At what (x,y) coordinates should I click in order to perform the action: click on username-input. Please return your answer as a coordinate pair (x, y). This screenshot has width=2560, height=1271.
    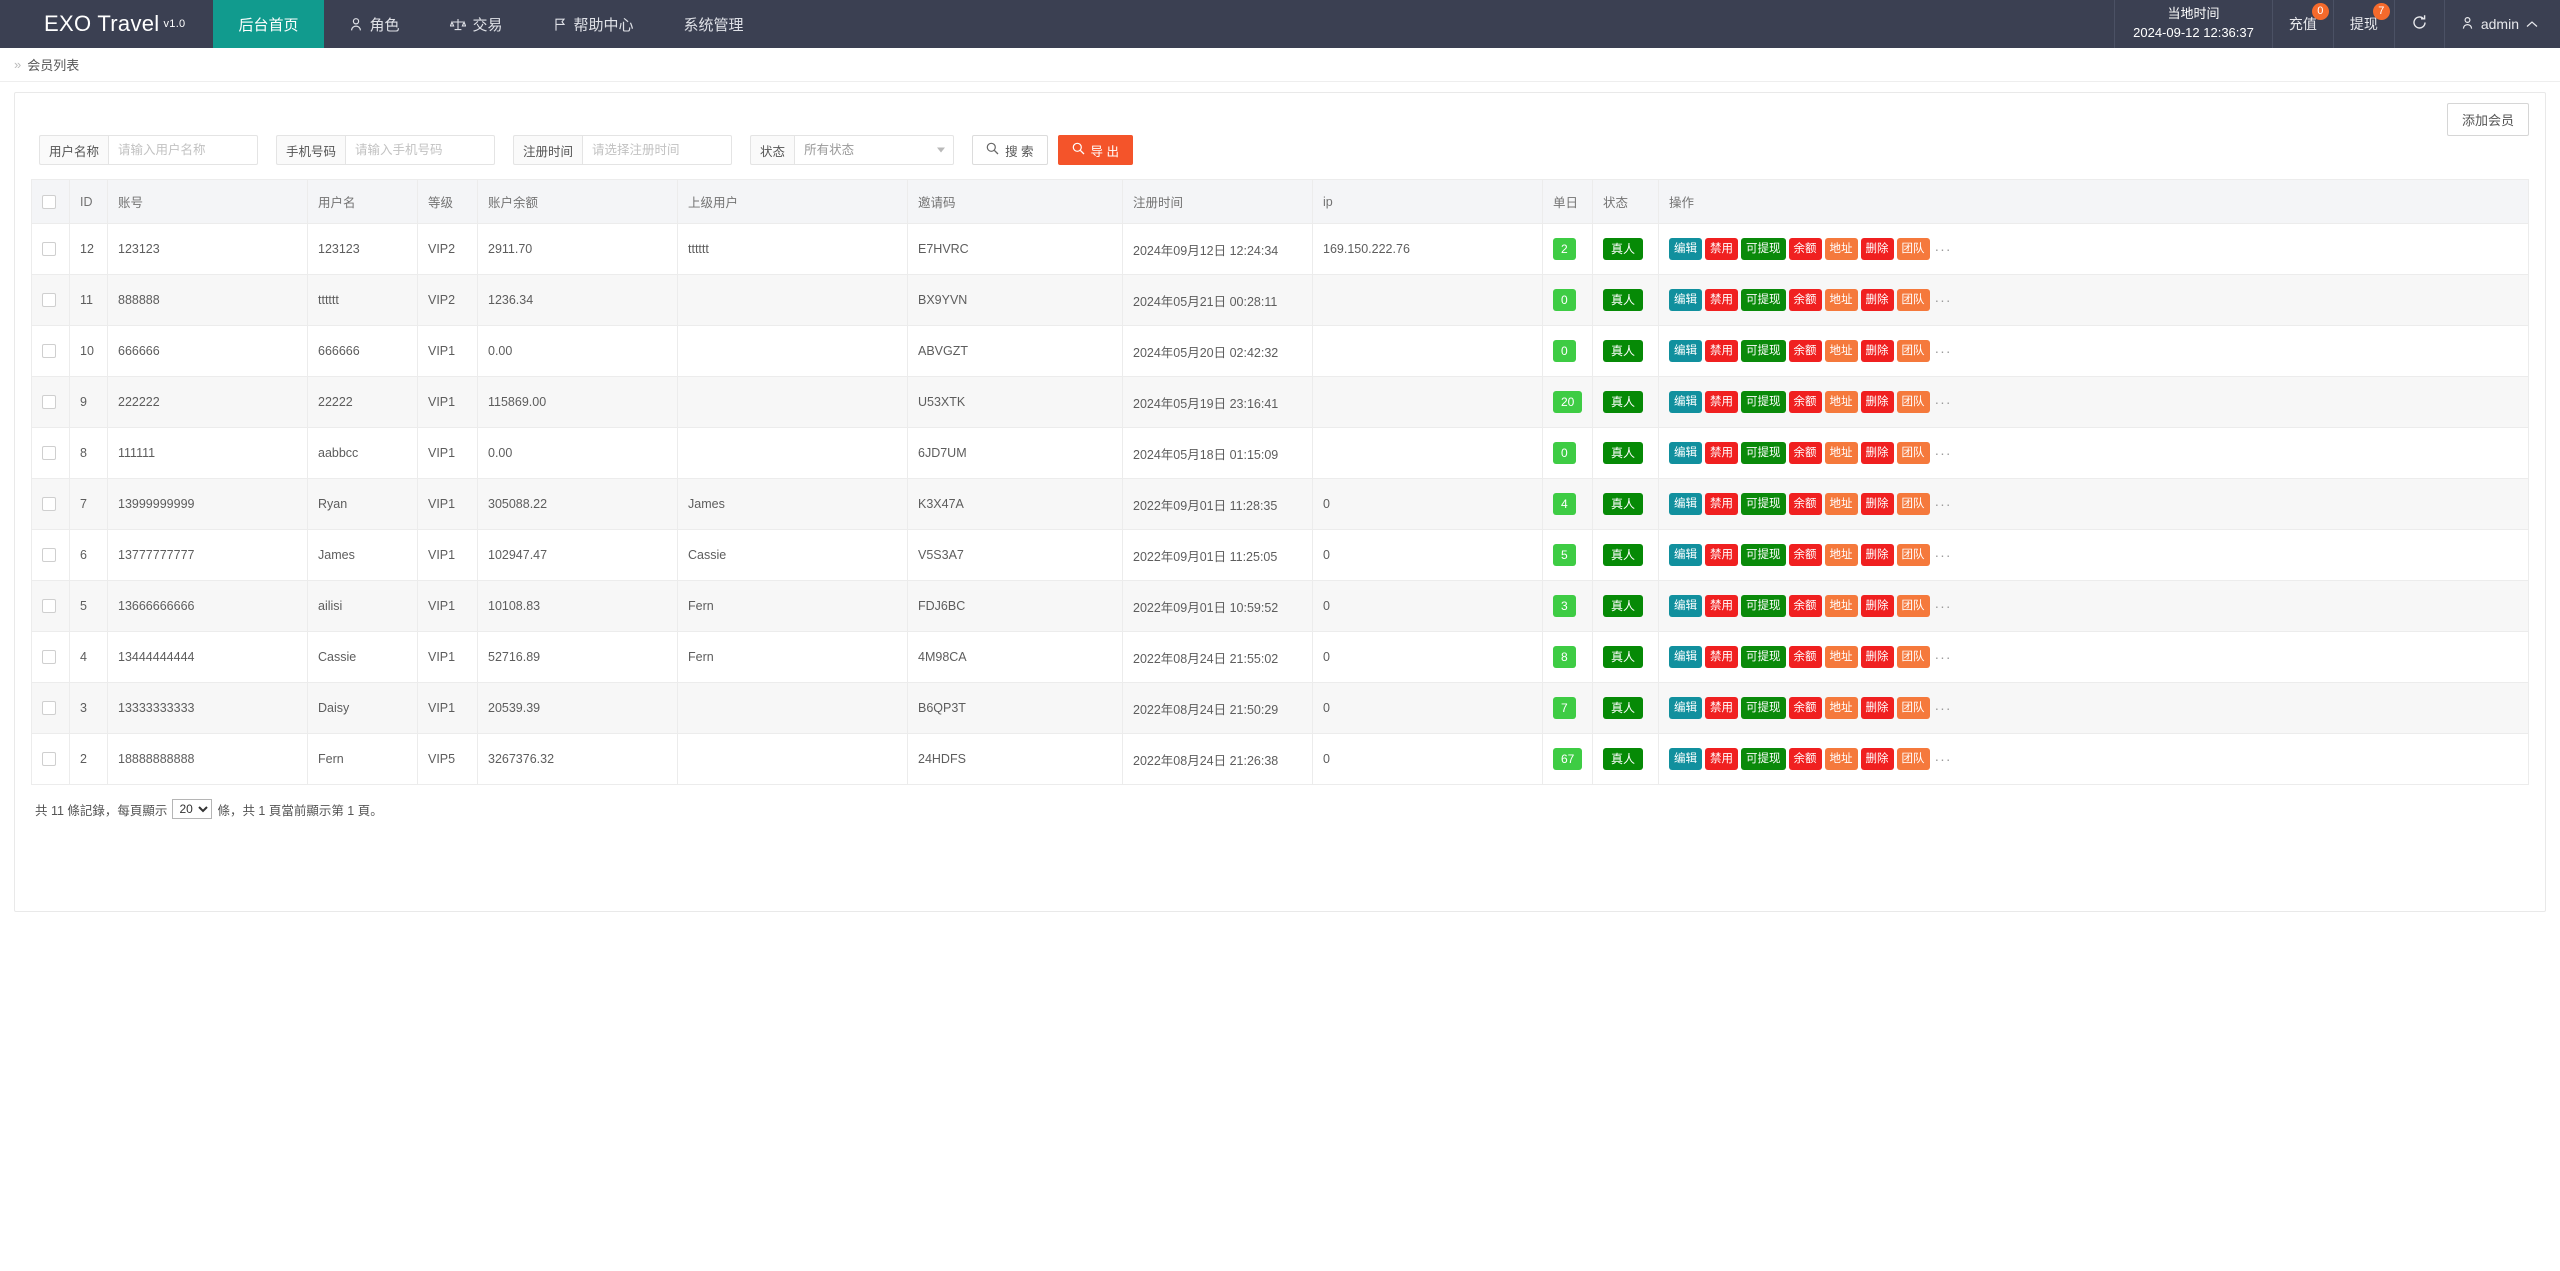
    Looking at the image, I should click on (183, 150).